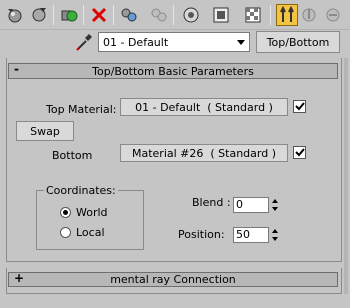 This screenshot has width=350, height=308. Describe the element at coordinates (174, 42) in the screenshot. I see `material-name-dropdown: 01 - Default` at that location.